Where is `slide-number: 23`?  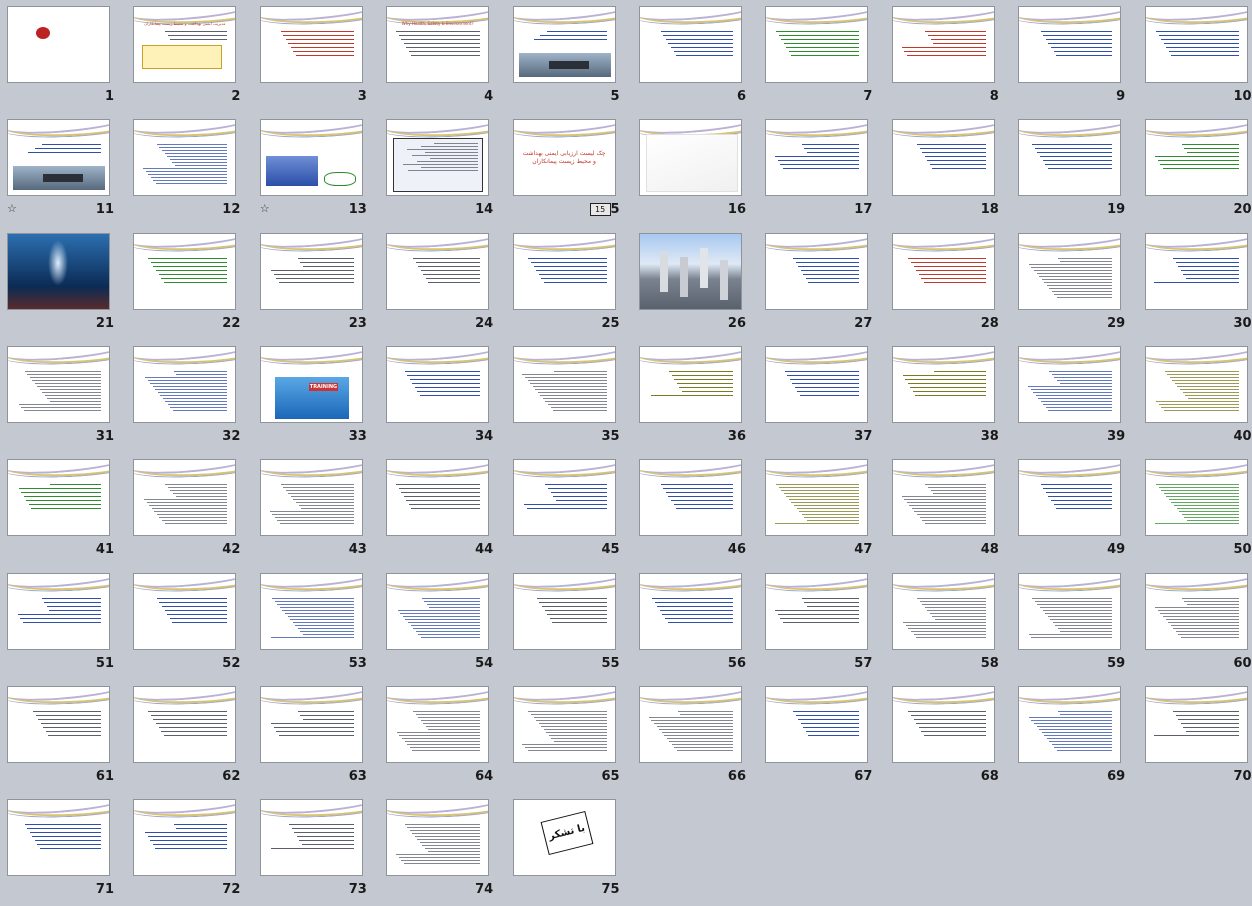 slide-number: 23 is located at coordinates (357, 323).